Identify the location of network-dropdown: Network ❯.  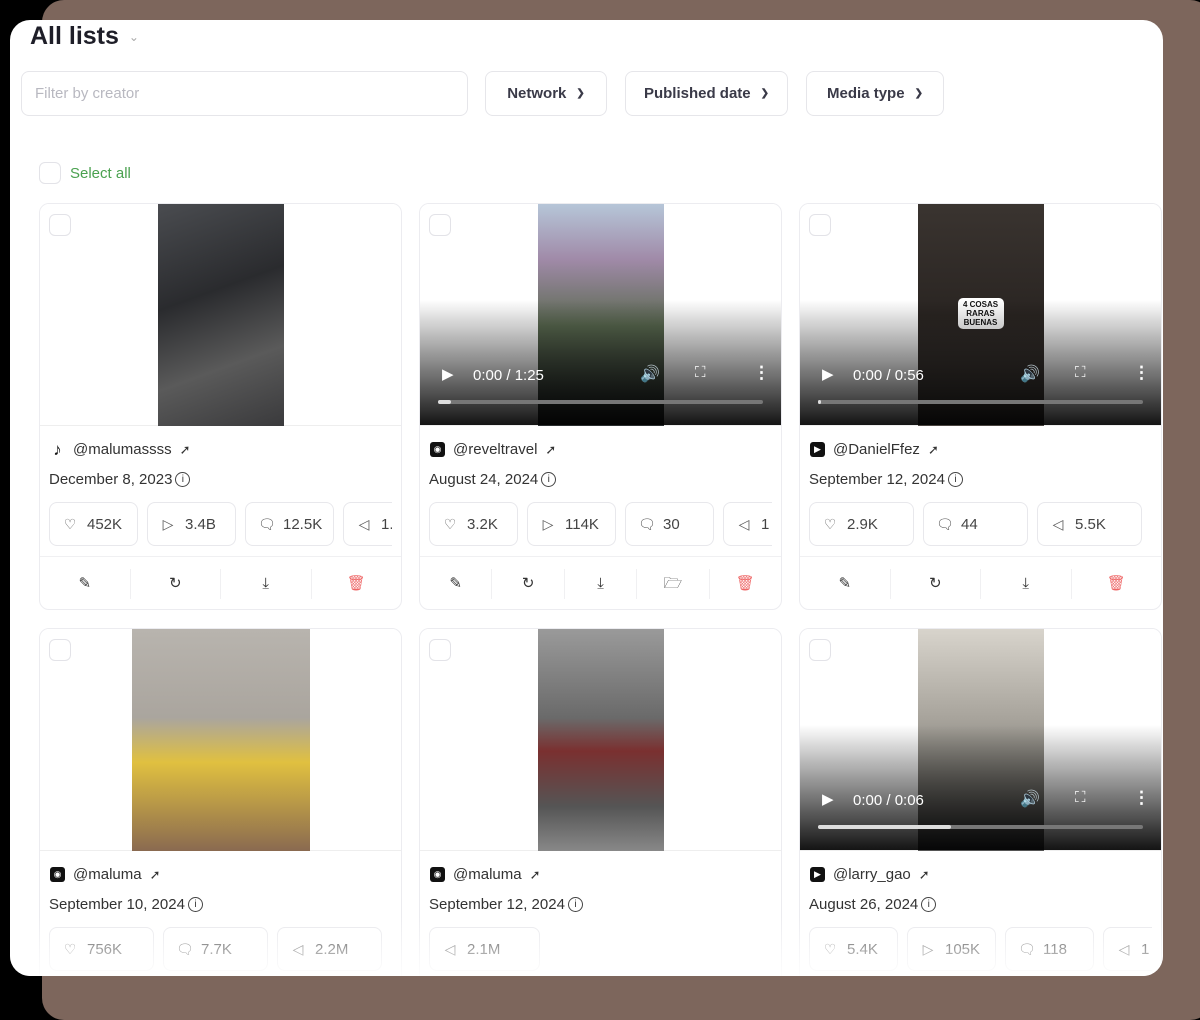
(546, 93).